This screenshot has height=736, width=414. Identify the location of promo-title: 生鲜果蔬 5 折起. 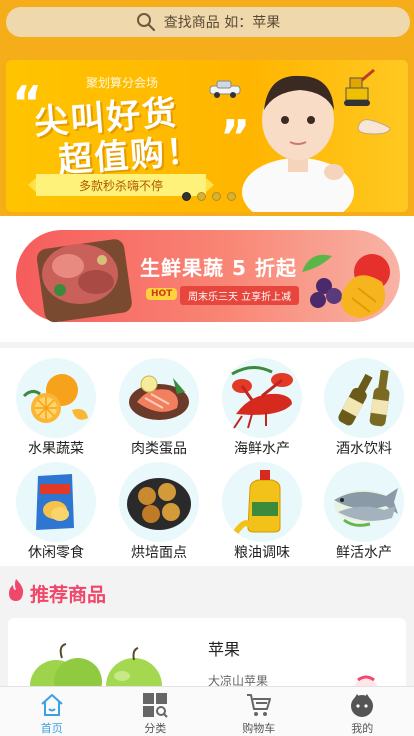
(218, 268).